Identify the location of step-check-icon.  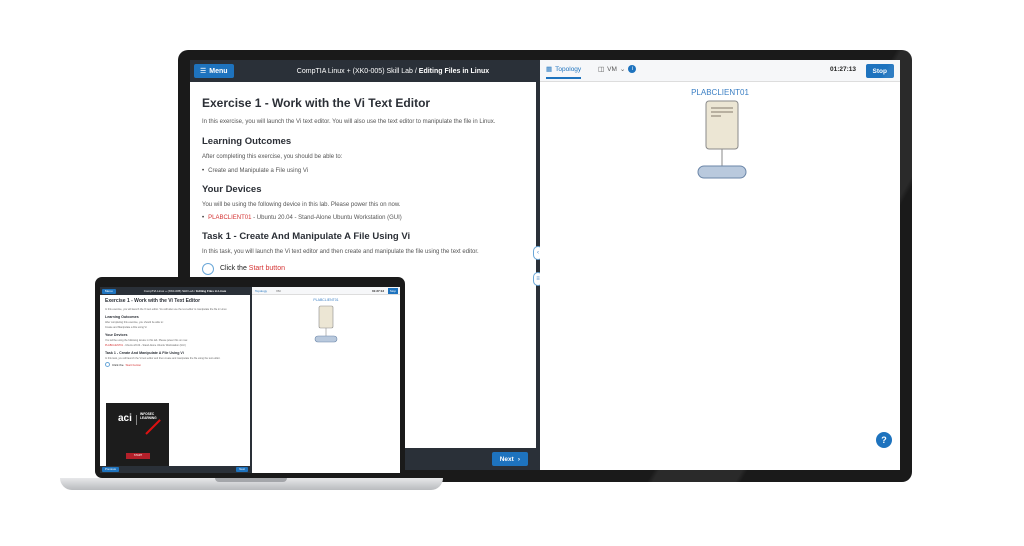
(208, 268).